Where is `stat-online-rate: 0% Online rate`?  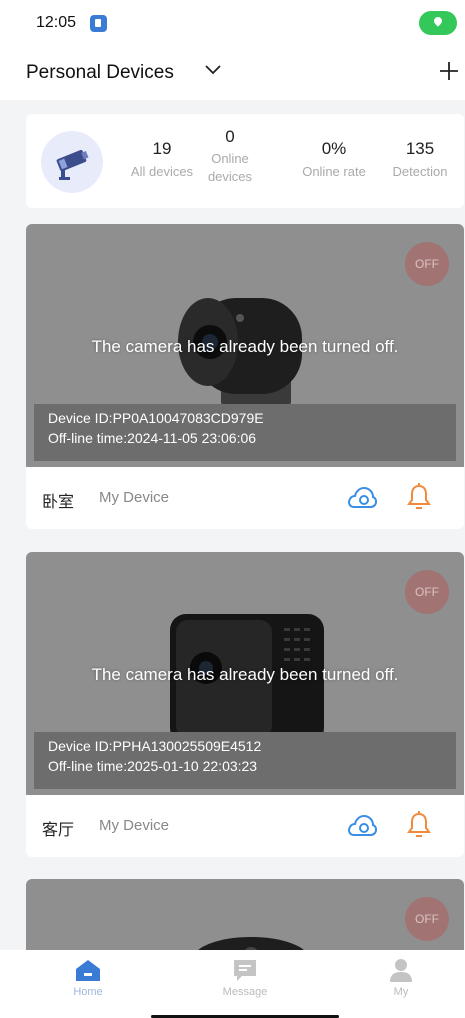 stat-online-rate: 0% Online rate is located at coordinates (334, 160).